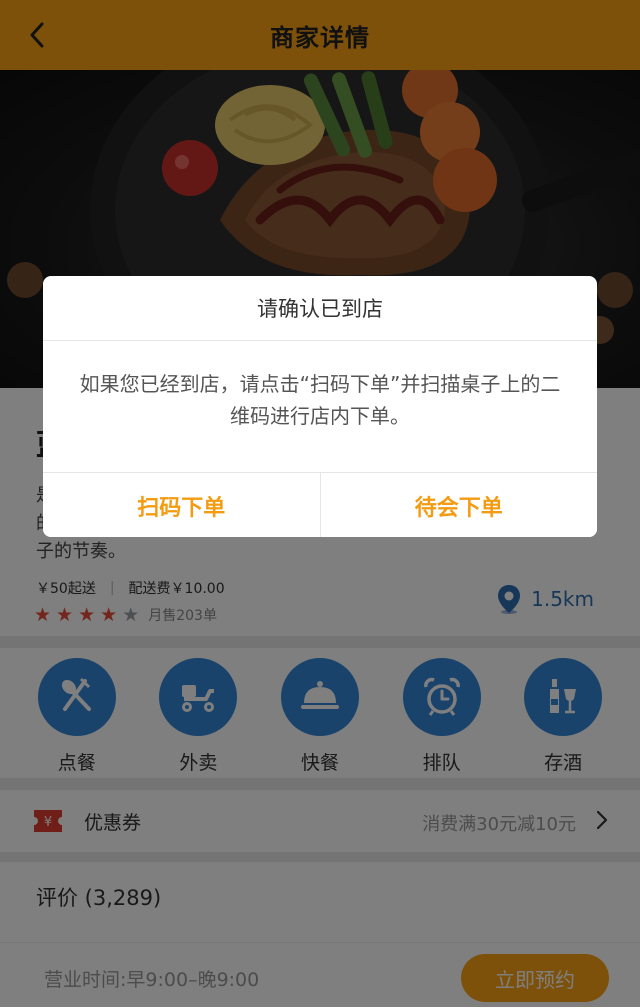 The height and width of the screenshot is (1008, 640). Describe the element at coordinates (182, 505) in the screenshot. I see `scan-order-button: 扫码下单` at that location.